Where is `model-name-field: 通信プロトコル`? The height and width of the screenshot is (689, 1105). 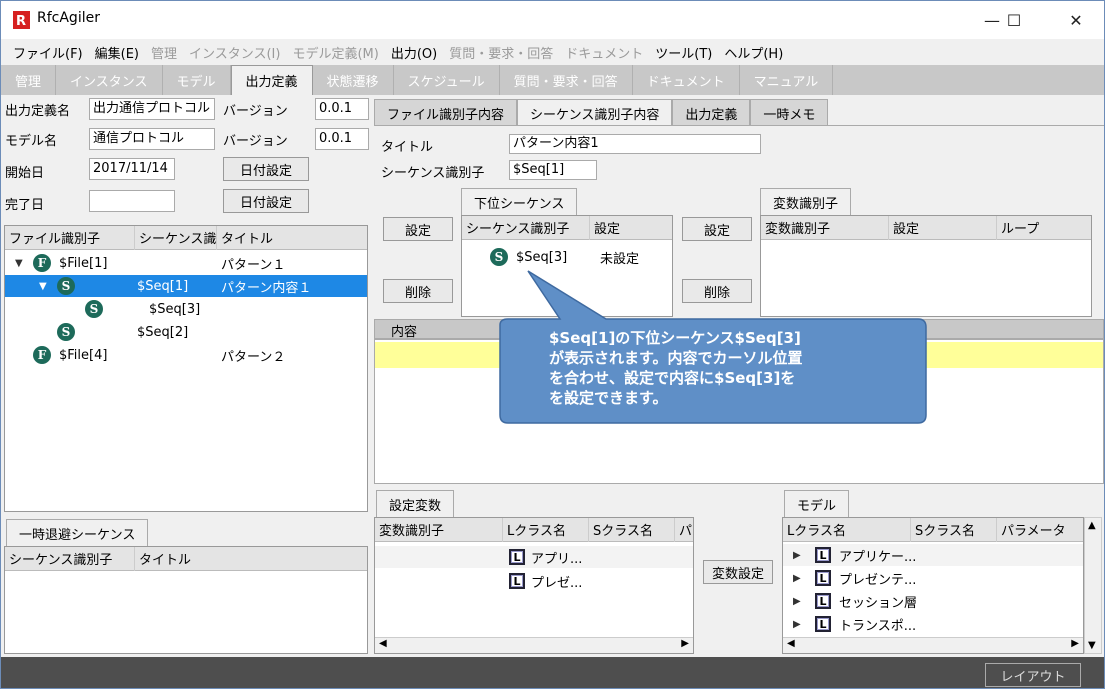 model-name-field: 通信プロトコル is located at coordinates (152, 139).